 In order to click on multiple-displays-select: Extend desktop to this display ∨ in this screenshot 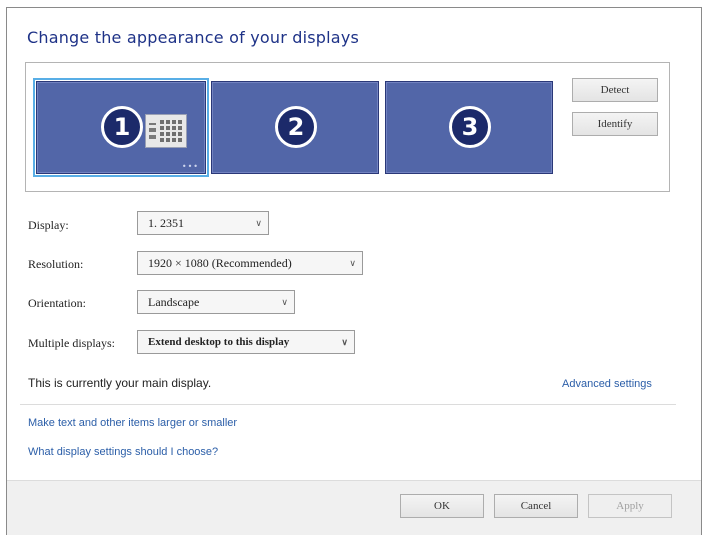, I will do `click(246, 342)`.